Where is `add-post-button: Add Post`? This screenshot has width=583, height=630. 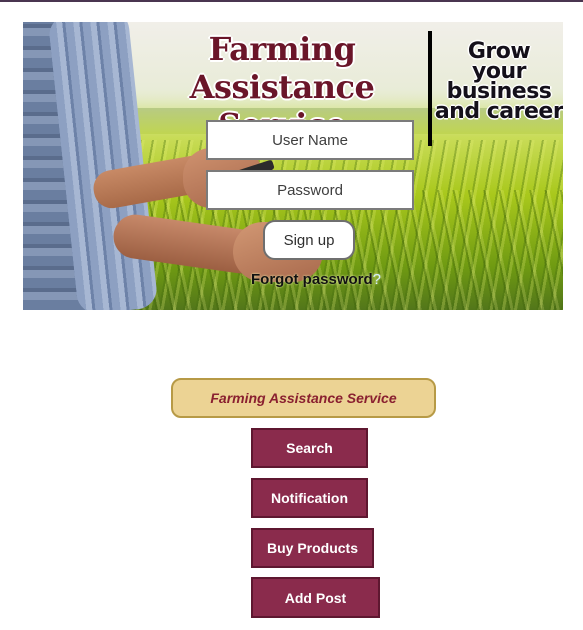
add-post-button: Add Post is located at coordinates (315, 597).